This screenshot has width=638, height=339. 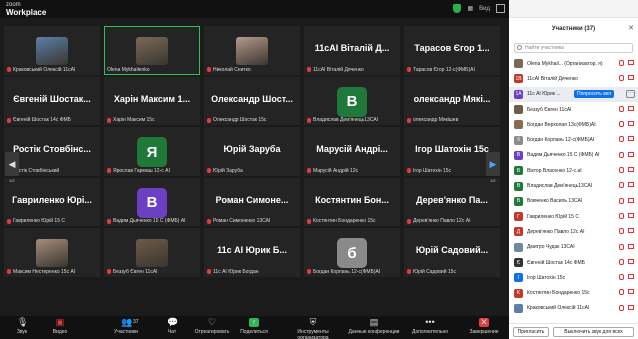 What do you see at coordinates (152, 70) in the screenshot?
I see `tile-name-label: Olena Mykhailenko` at bounding box center [152, 70].